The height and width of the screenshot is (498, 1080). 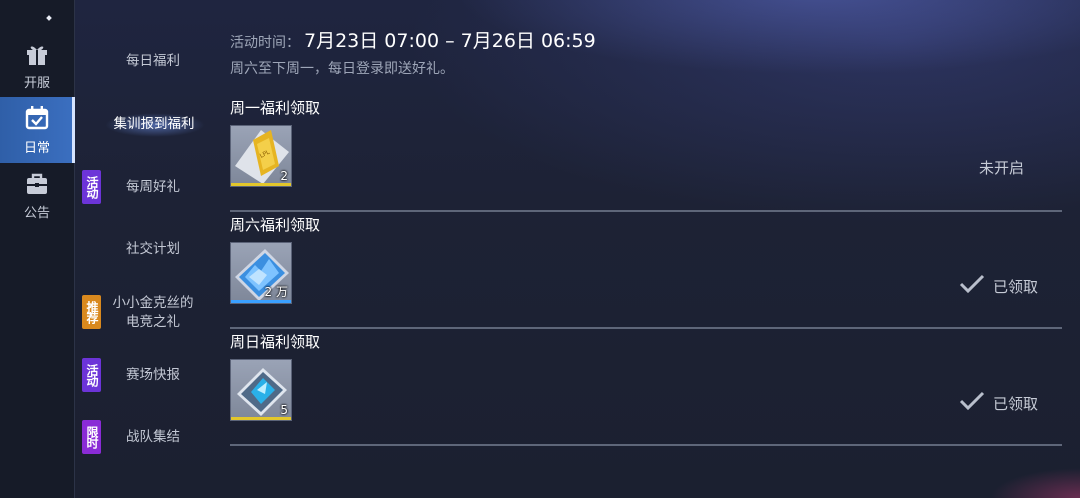 I want to click on reward-quantity: 2 万, so click(x=276, y=292).